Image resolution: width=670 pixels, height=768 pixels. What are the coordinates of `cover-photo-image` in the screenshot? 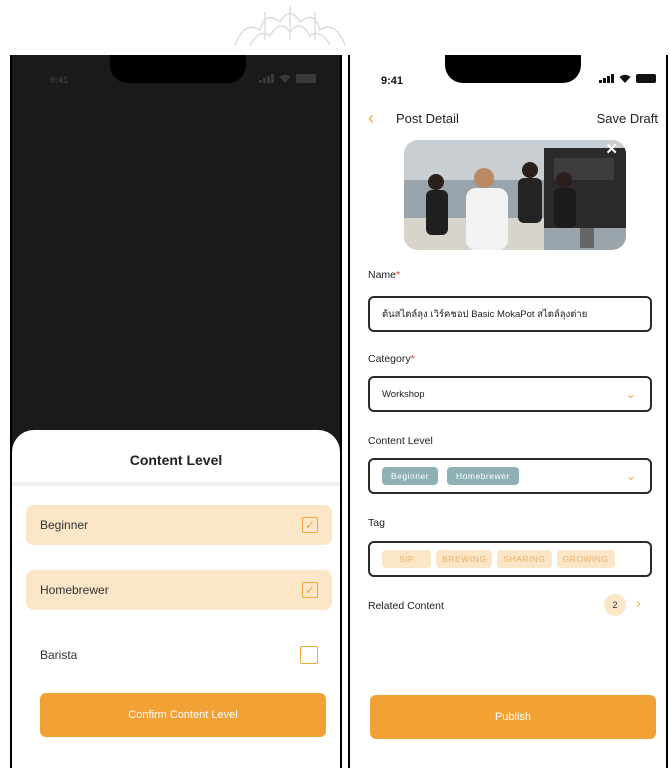 It's located at (515, 195).